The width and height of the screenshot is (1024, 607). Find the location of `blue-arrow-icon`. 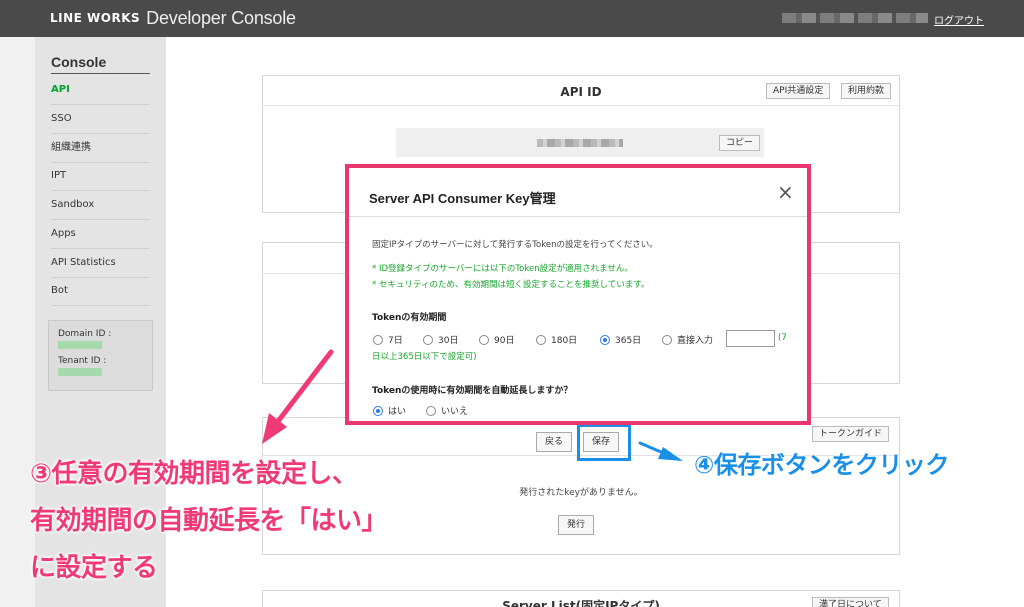

blue-arrow-icon is located at coordinates (660, 451).